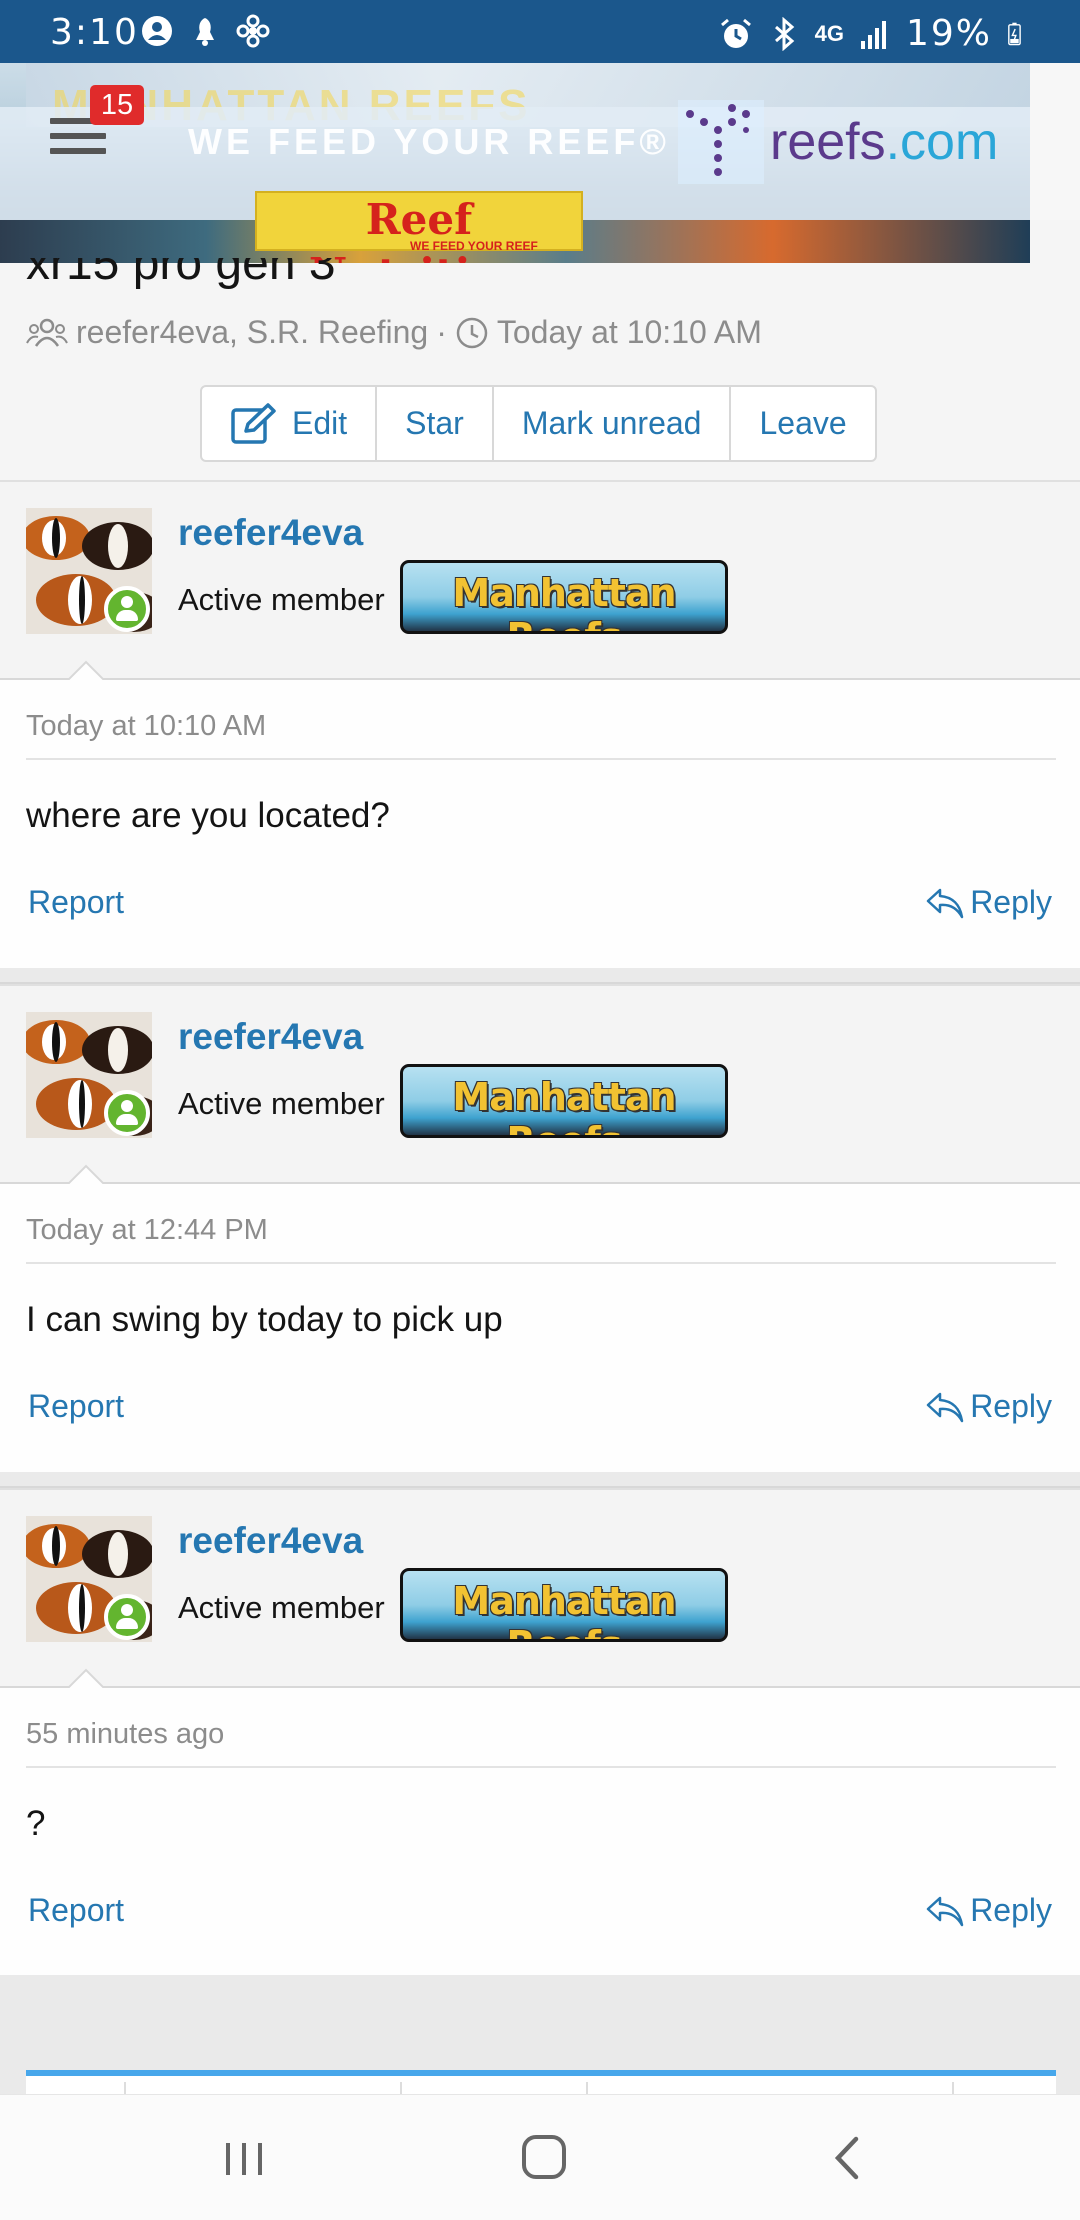 The image size is (1080, 2220). I want to click on star-button: Star, so click(435, 423).